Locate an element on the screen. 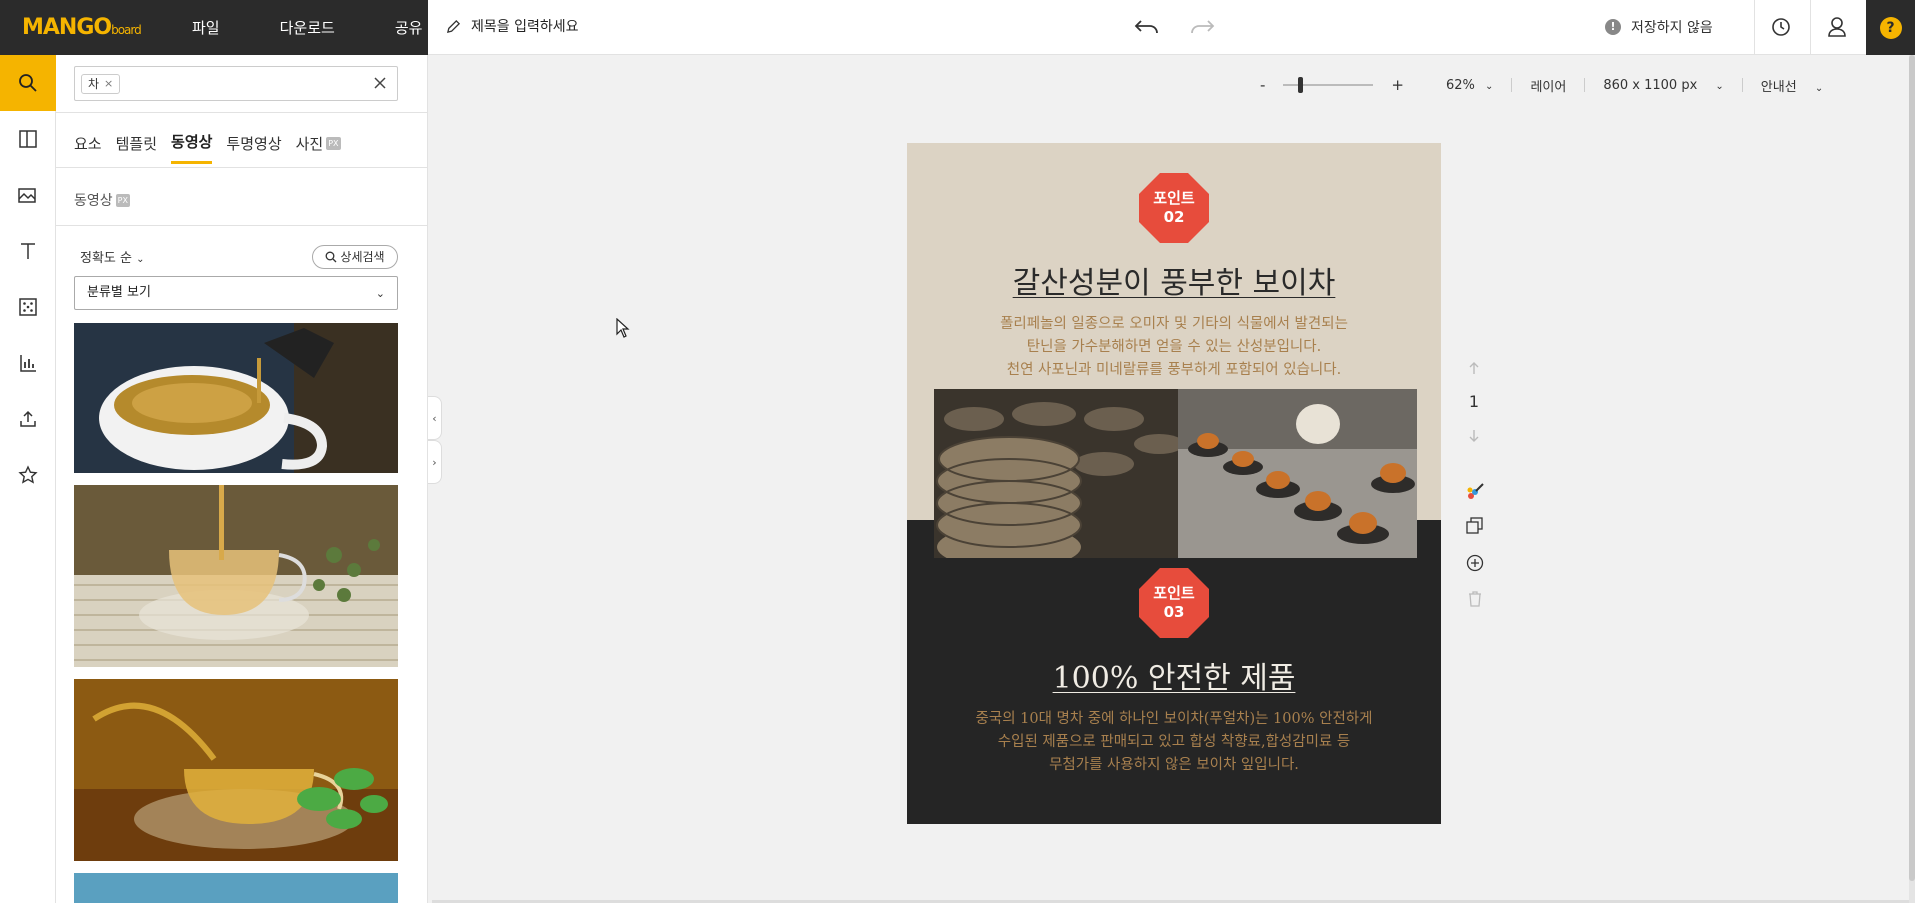 The height and width of the screenshot is (903, 1915). zoom-level-value: 62% is located at coordinates (1460, 85).